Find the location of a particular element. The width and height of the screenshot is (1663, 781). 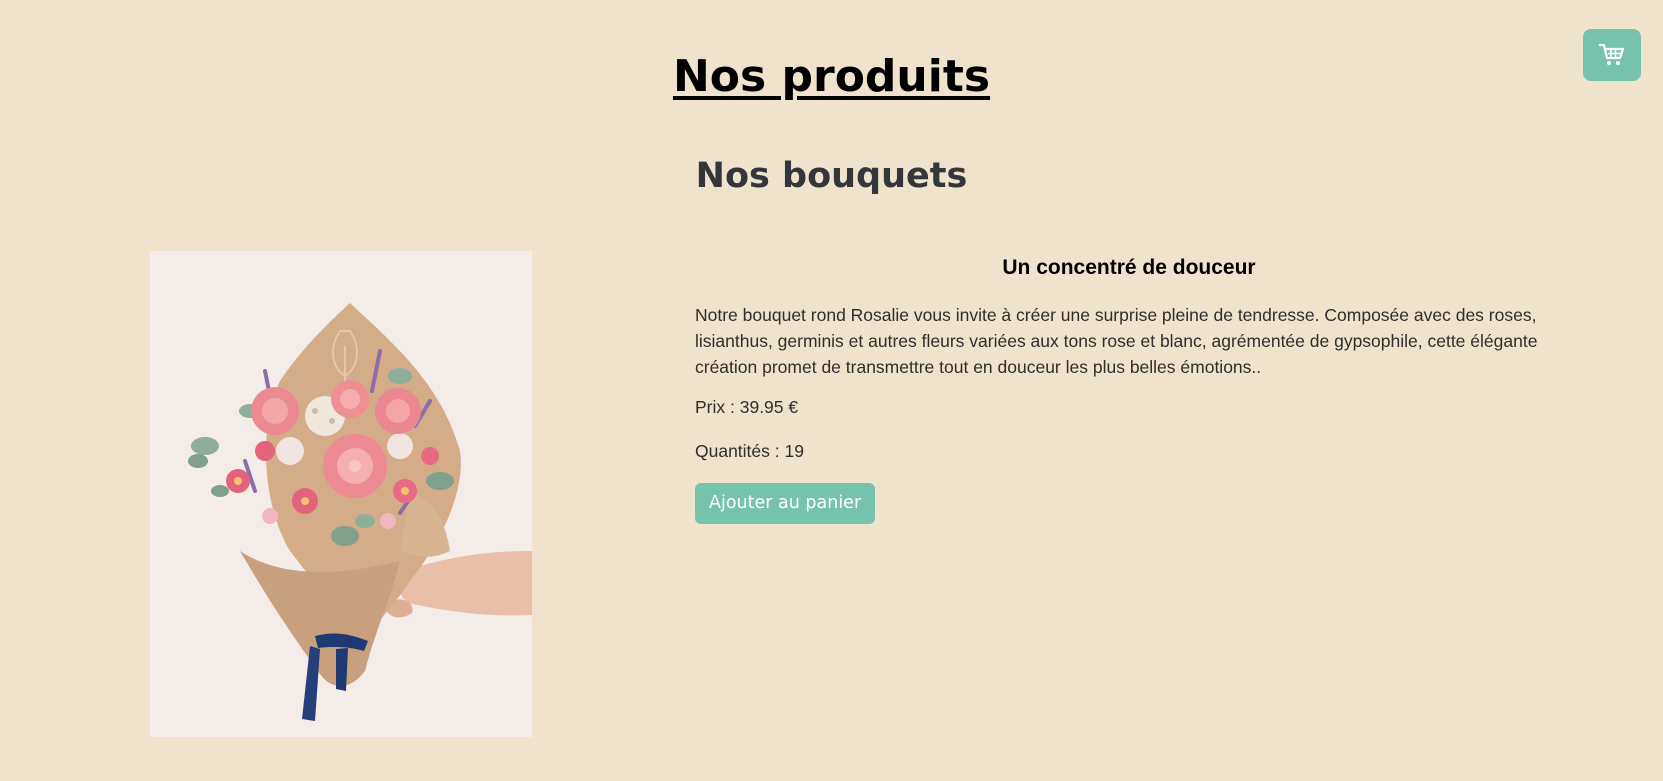

section-title: Nos bouquets is located at coordinates (831, 176).